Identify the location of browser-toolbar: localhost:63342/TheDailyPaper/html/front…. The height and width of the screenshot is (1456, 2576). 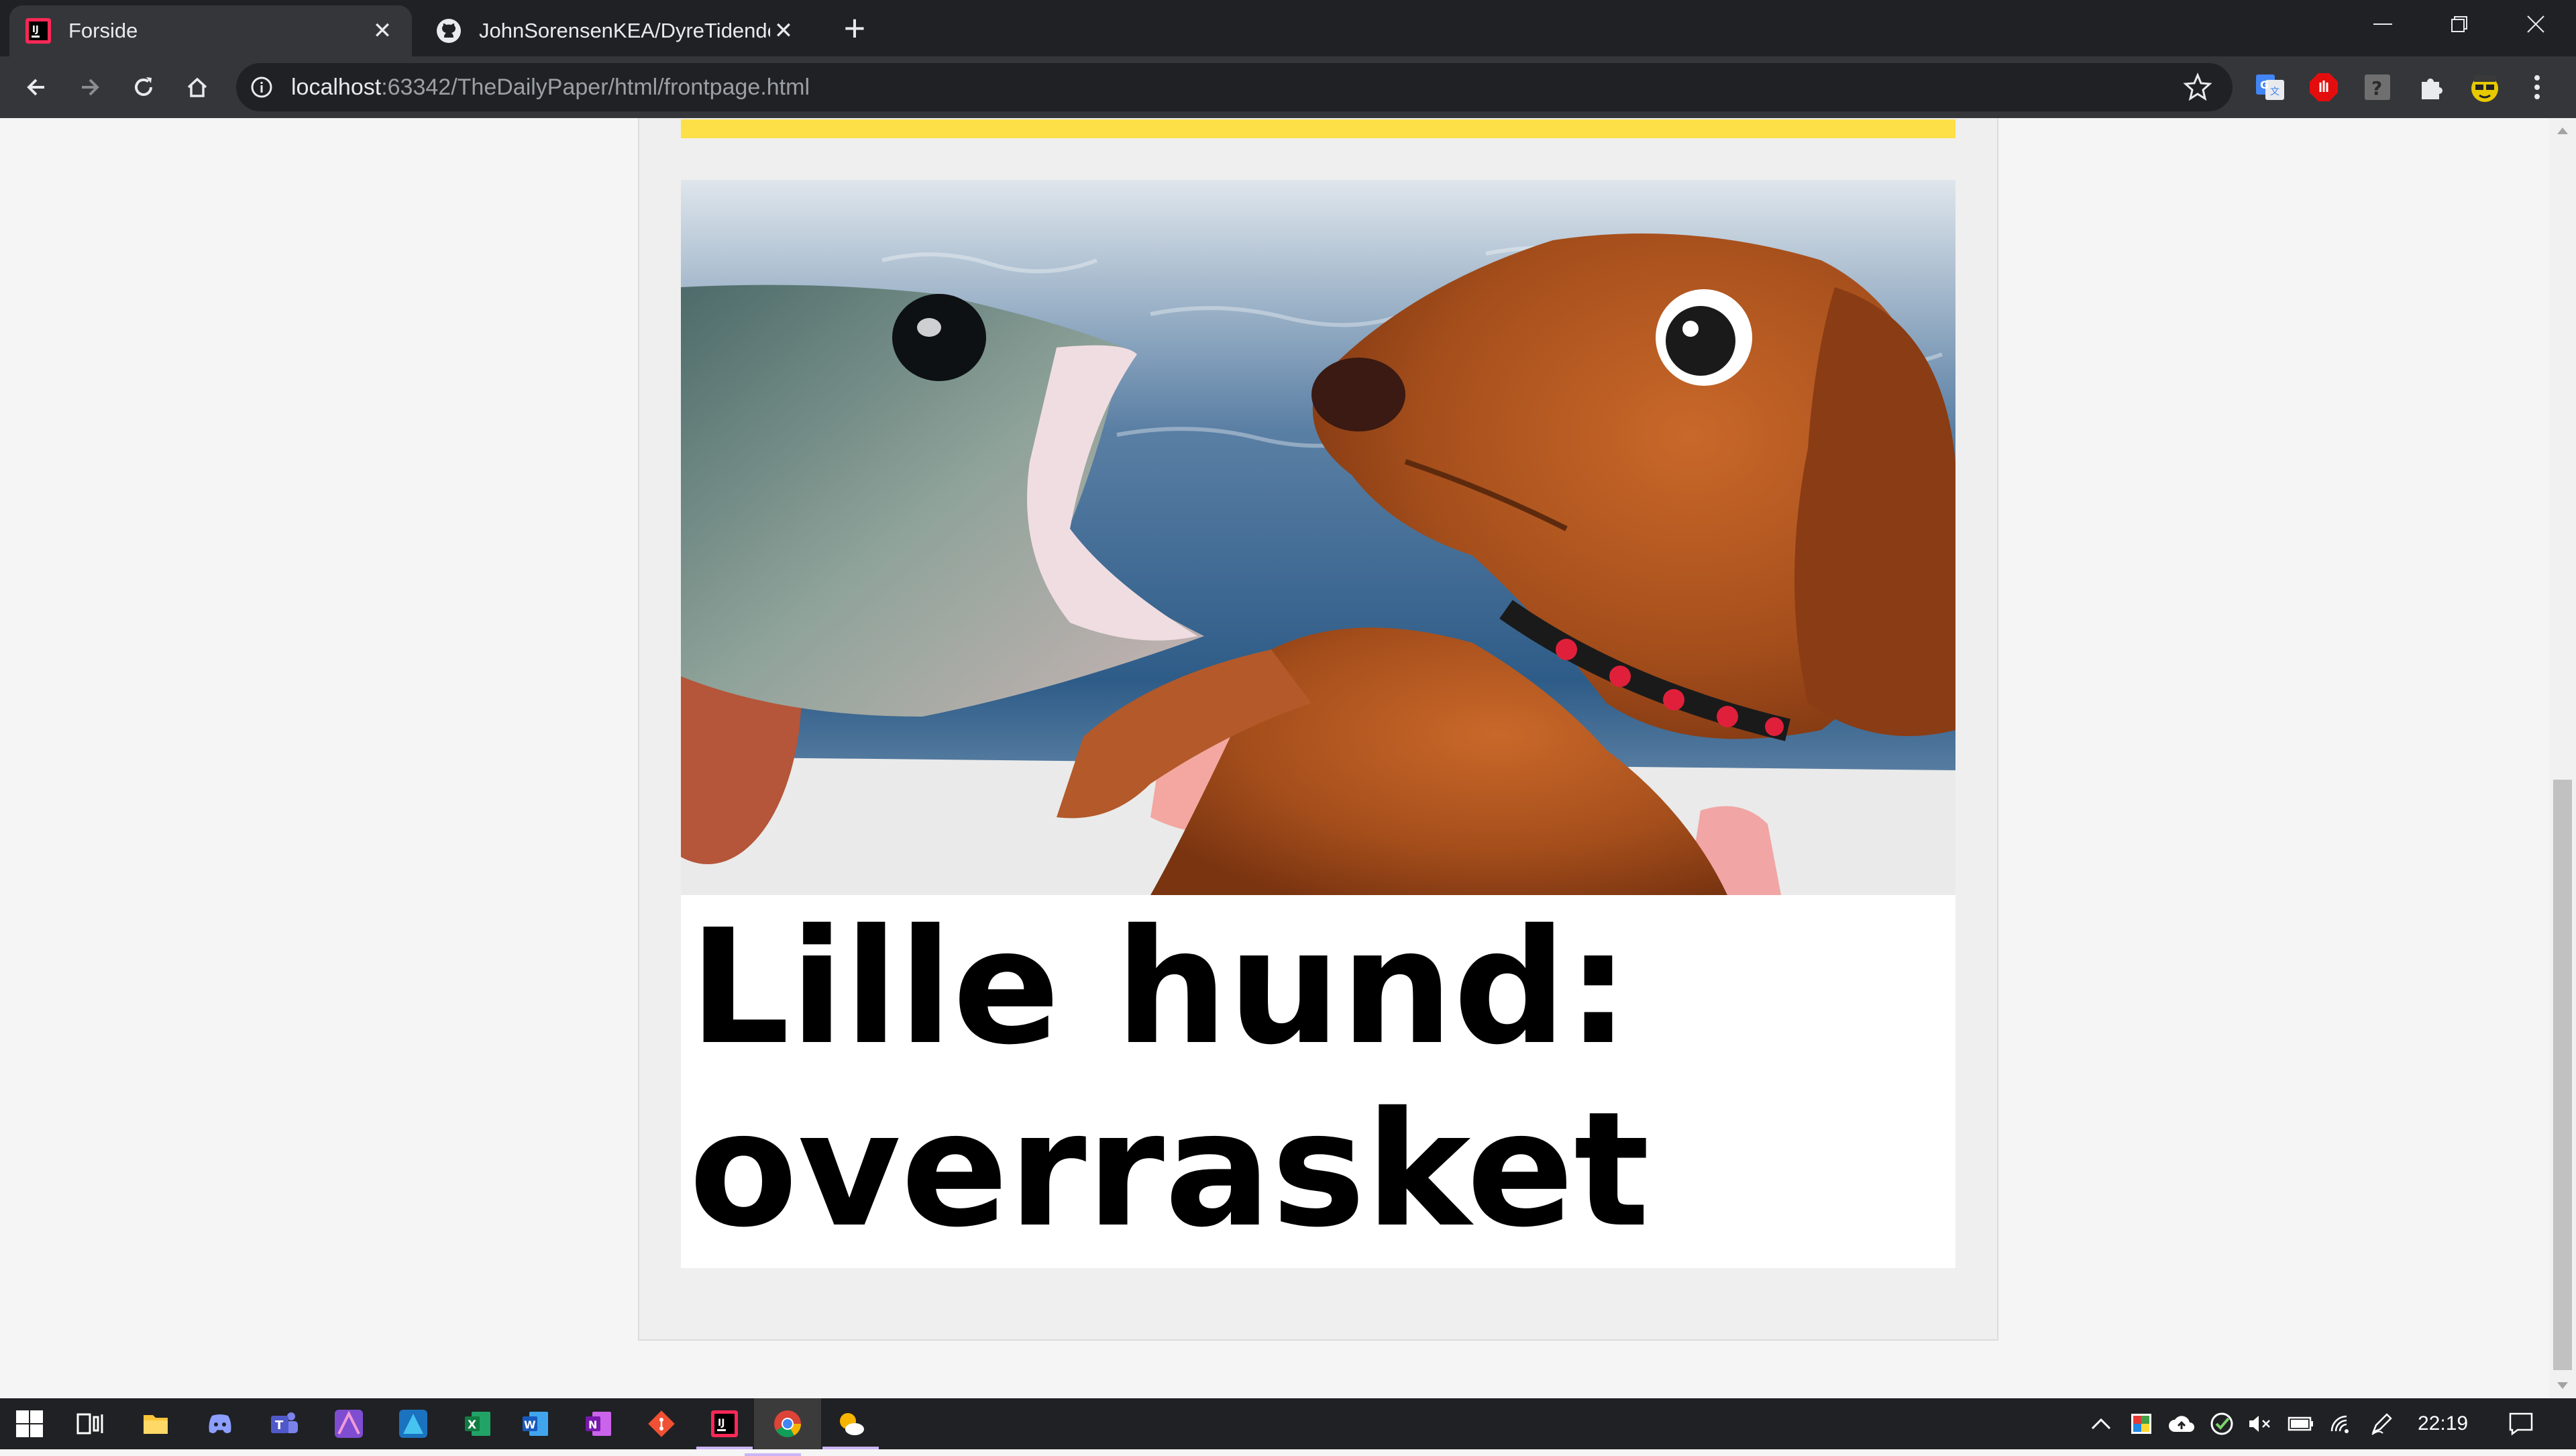
(1288, 87).